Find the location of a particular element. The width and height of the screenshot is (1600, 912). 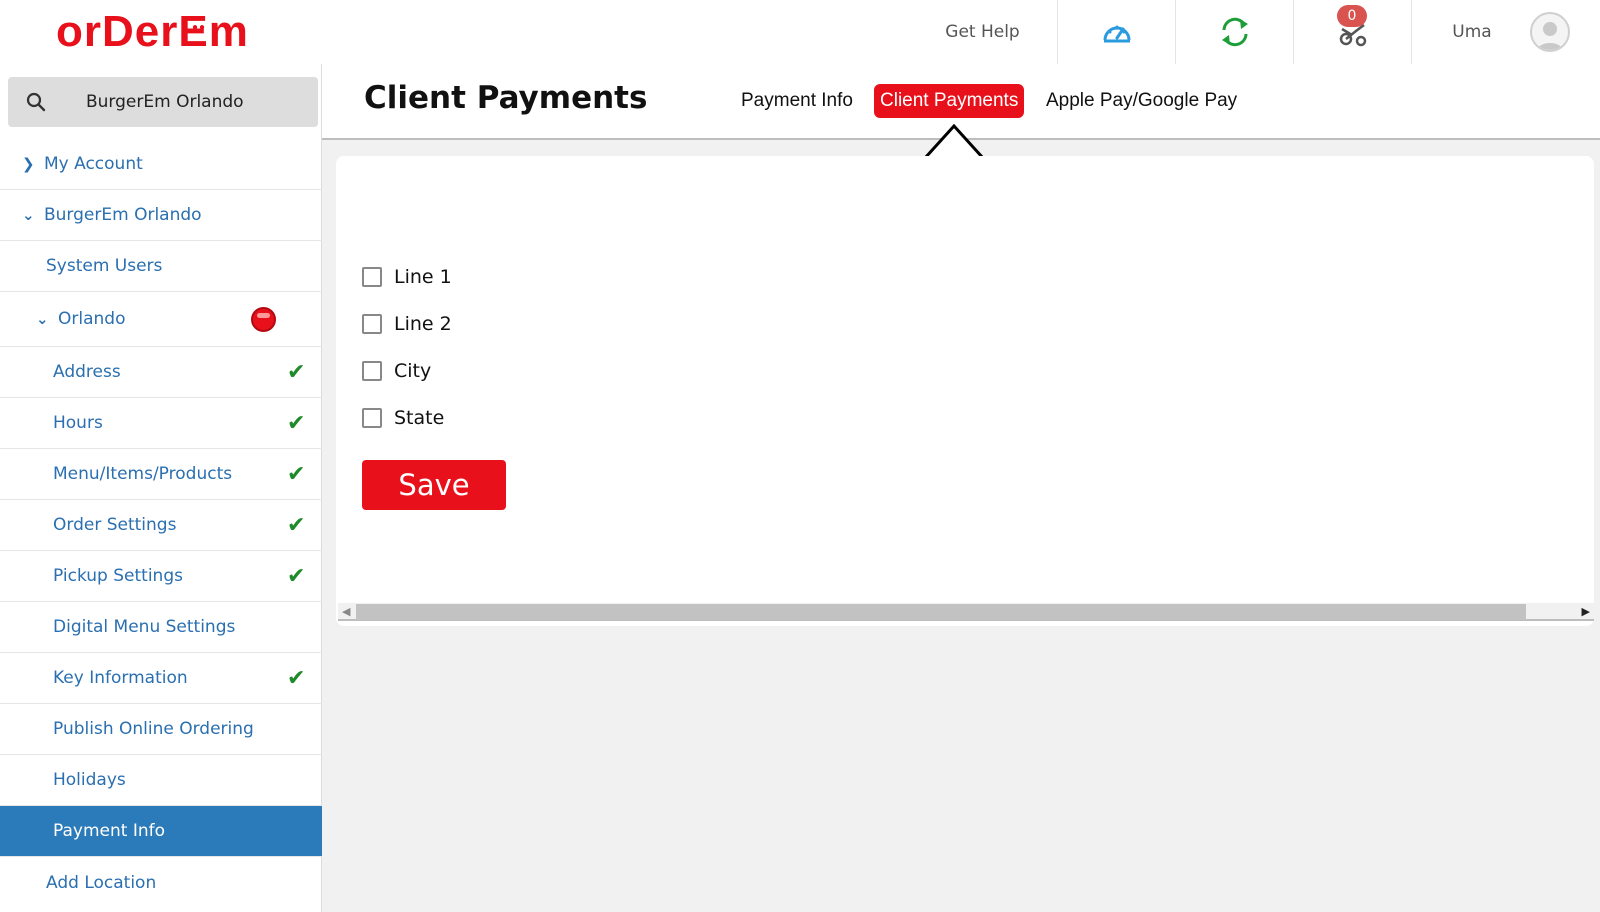

sidebar-item-hours: Hours ✔ is located at coordinates (161, 423).